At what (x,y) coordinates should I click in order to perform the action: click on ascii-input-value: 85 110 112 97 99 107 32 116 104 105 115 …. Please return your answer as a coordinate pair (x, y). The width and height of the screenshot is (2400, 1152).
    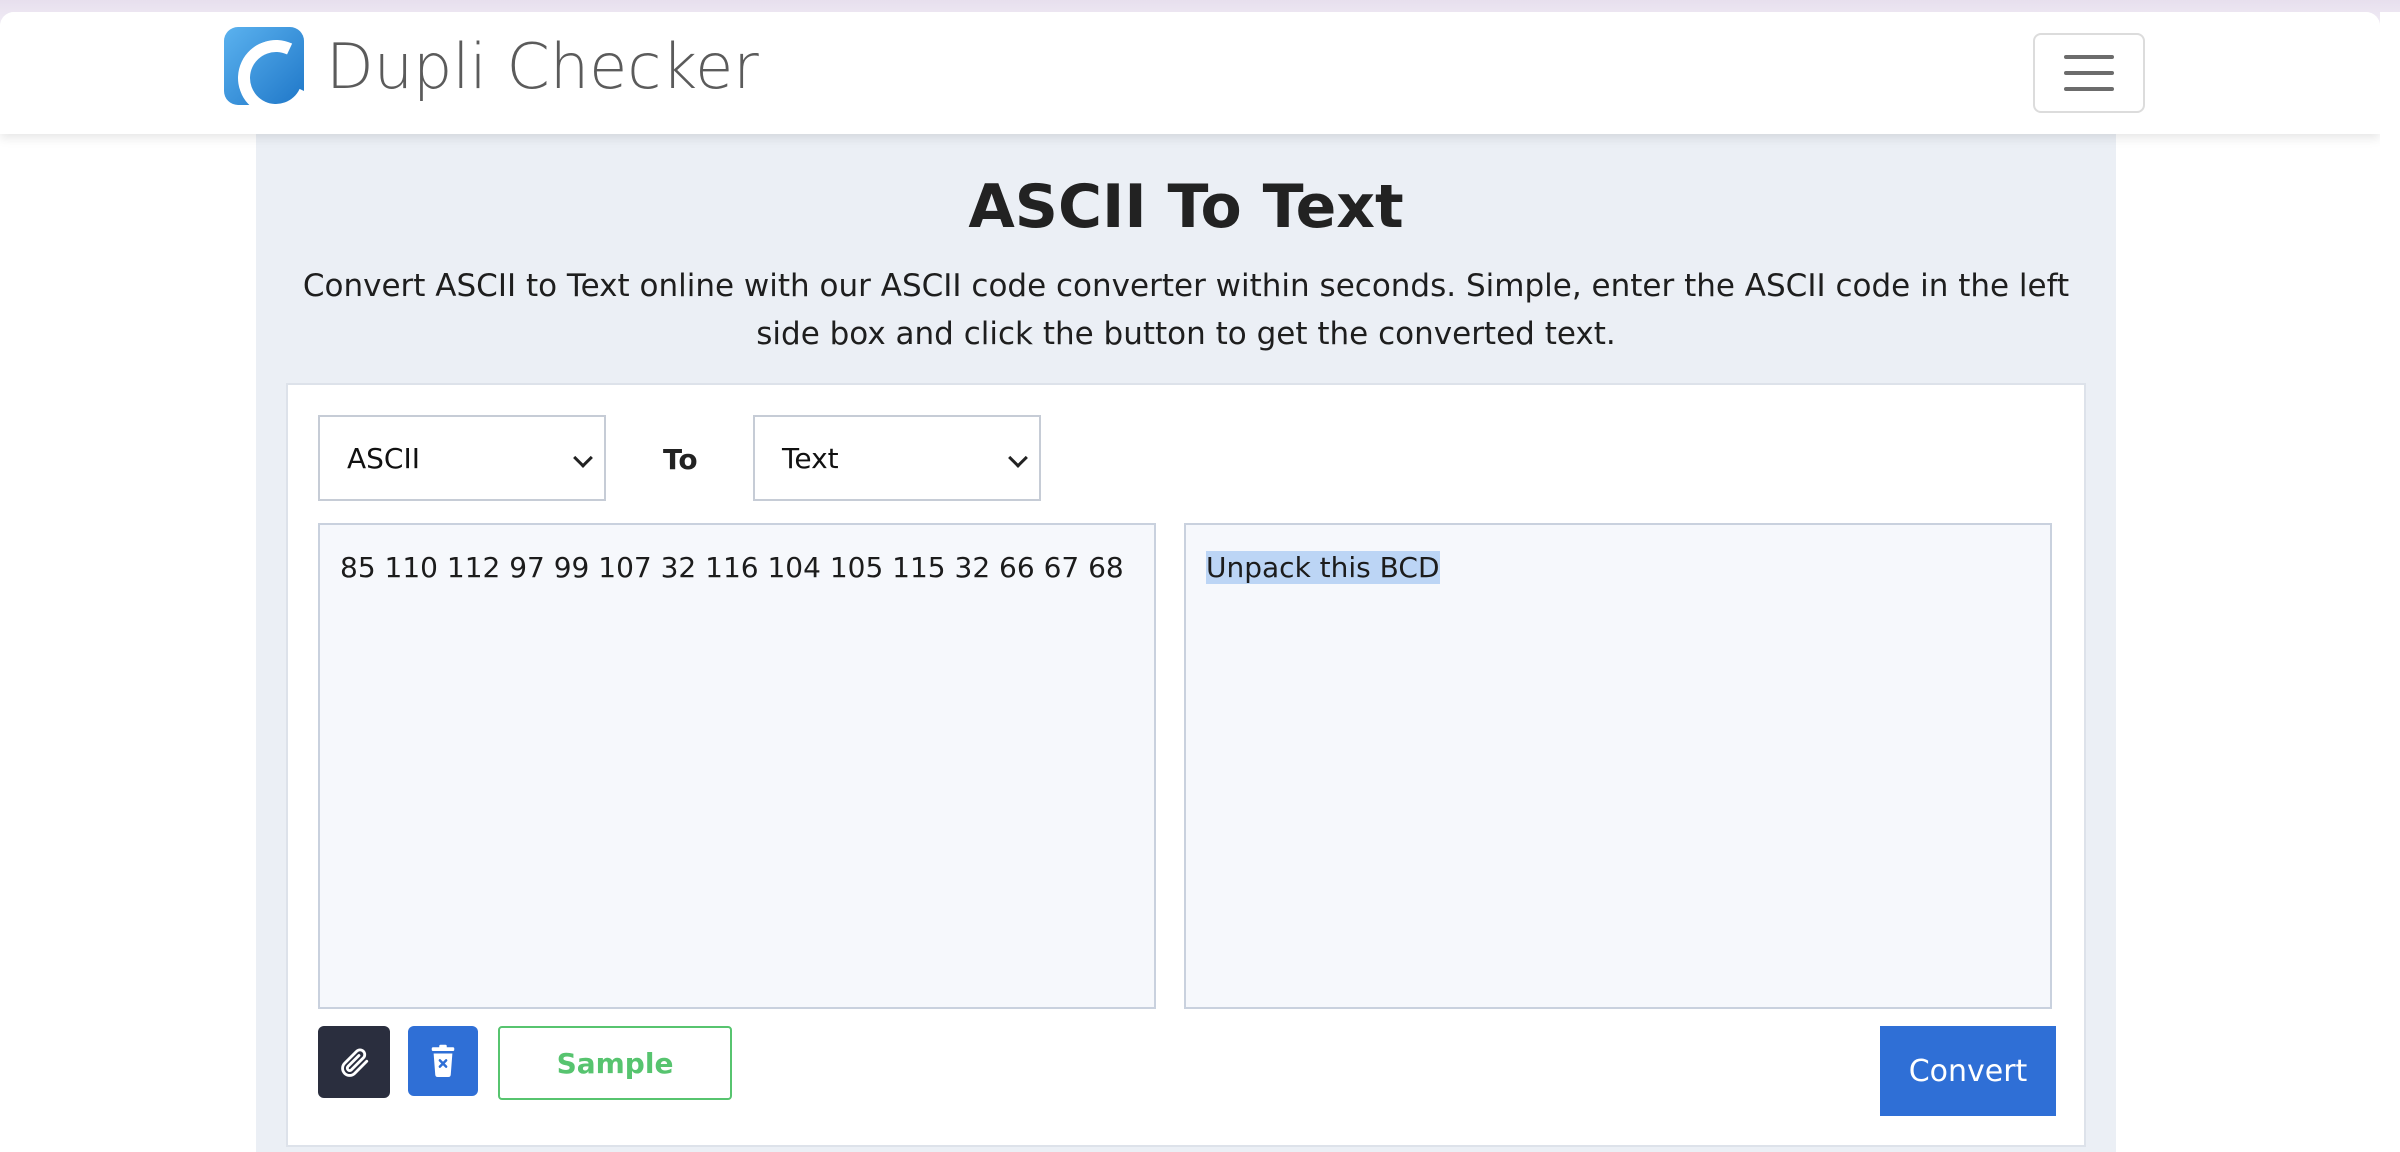
    Looking at the image, I should click on (732, 567).